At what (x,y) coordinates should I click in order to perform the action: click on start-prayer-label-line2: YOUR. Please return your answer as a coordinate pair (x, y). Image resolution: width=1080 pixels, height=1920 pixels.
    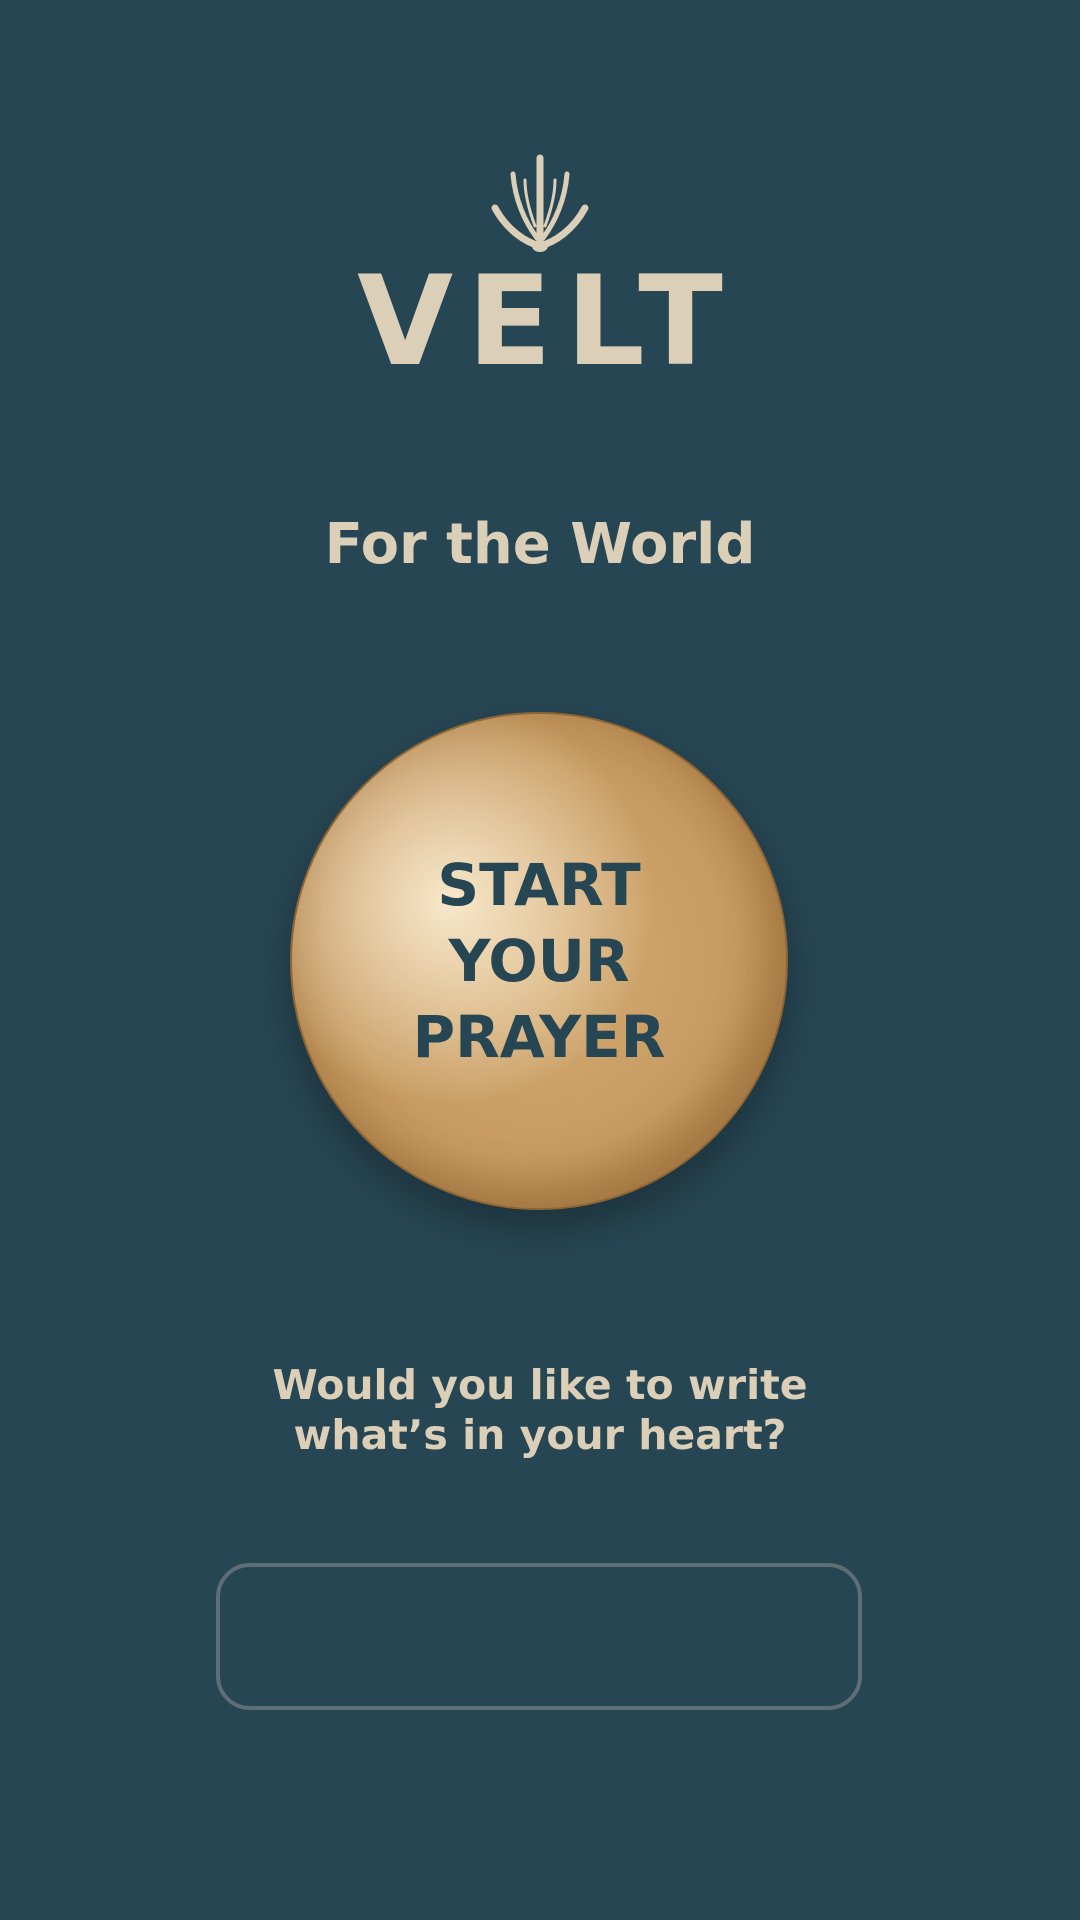
    Looking at the image, I should click on (539, 961).